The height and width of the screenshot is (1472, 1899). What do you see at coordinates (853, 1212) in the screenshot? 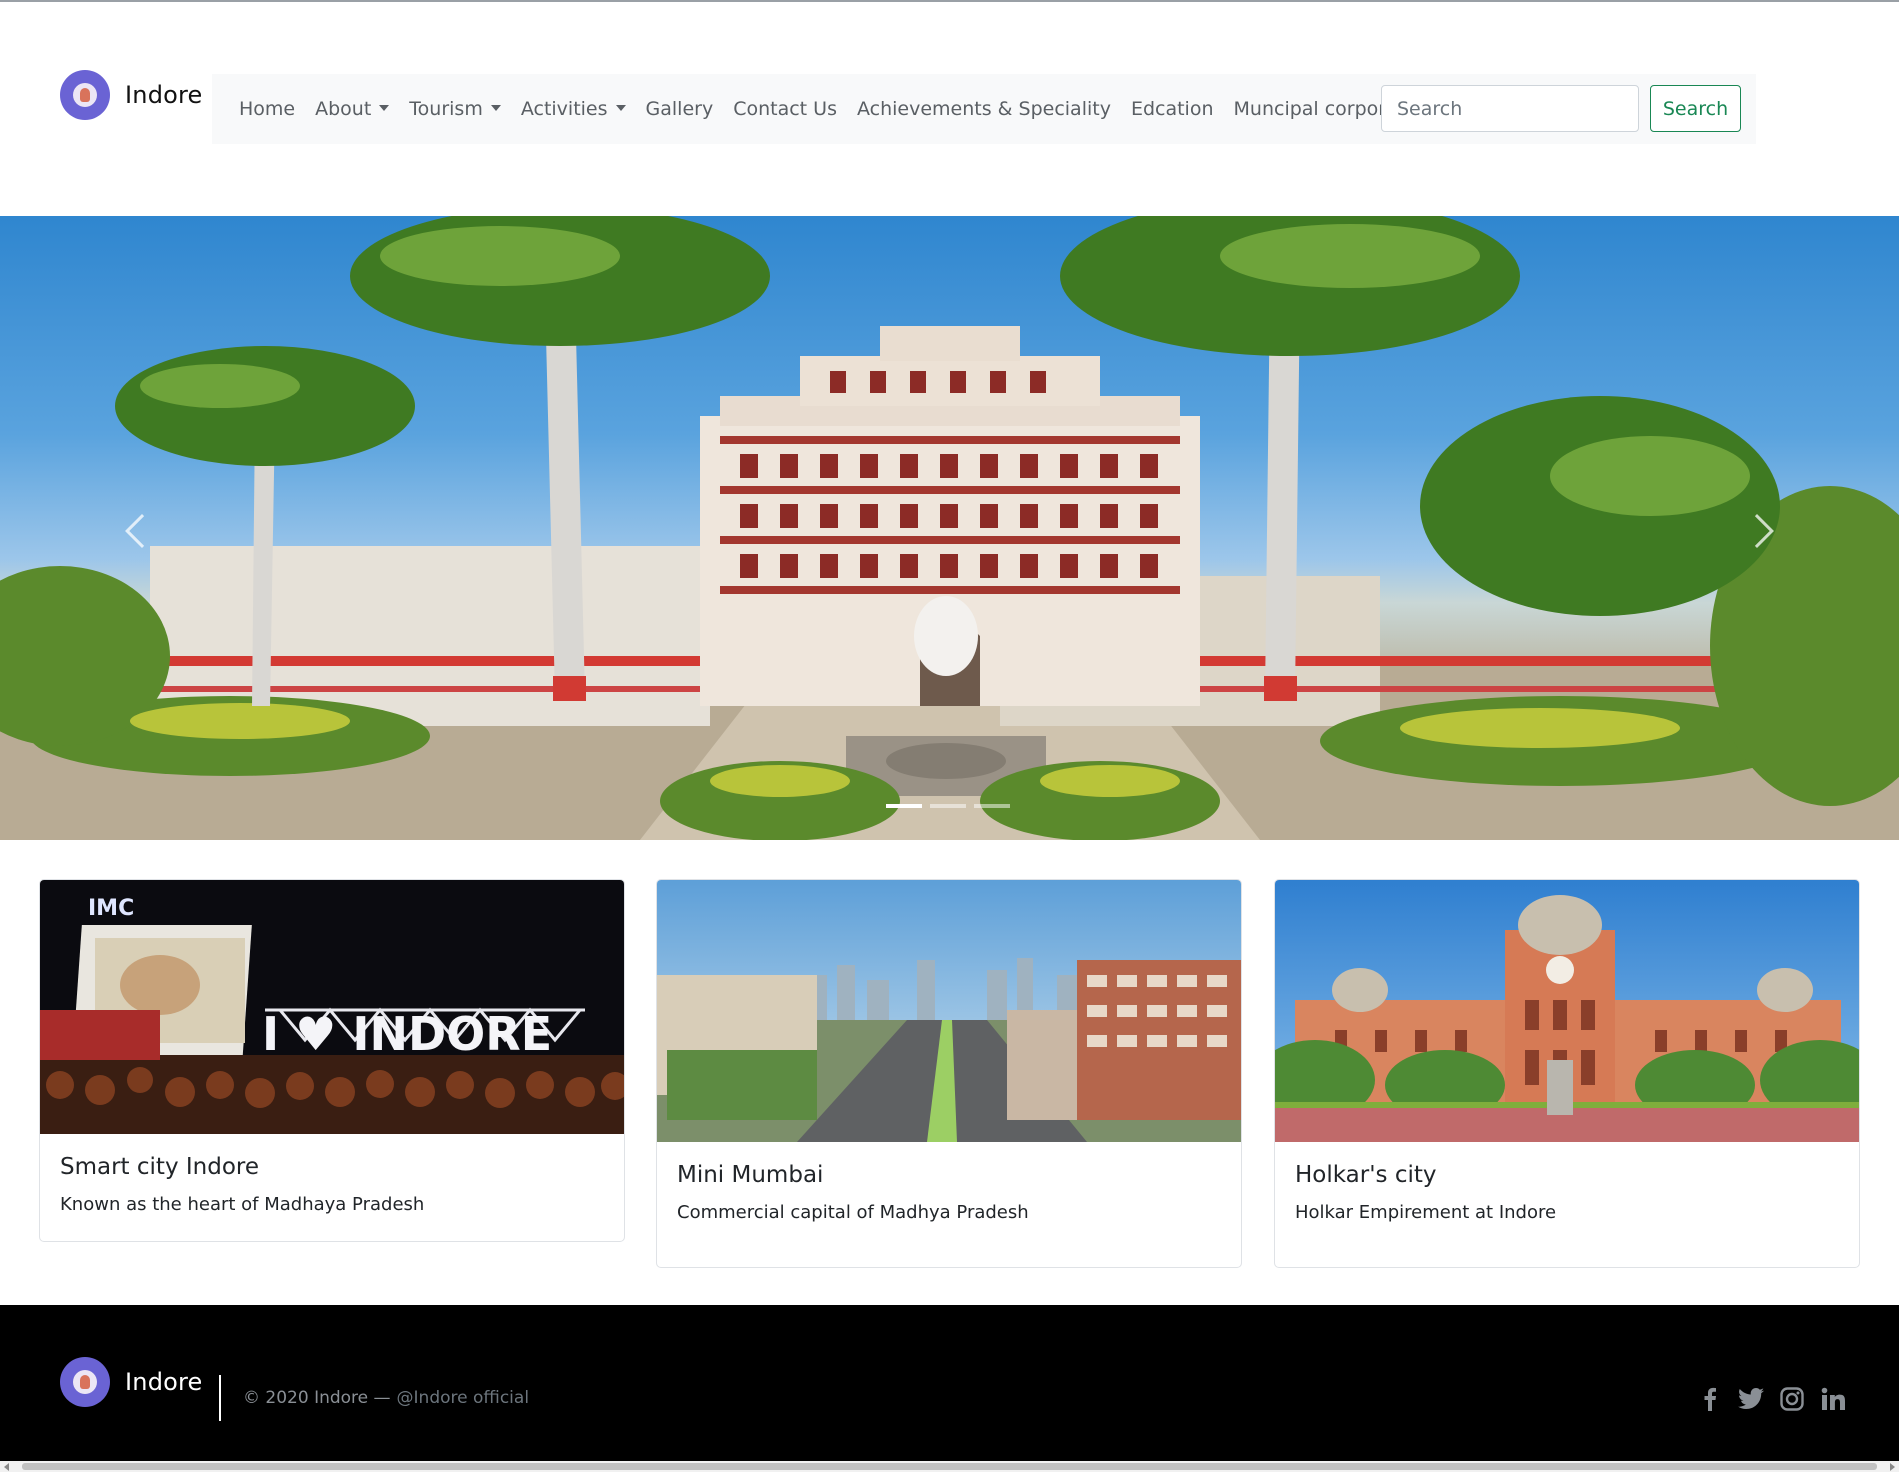
I see `card-text: Commercial capital of Madhya Pradesh` at bounding box center [853, 1212].